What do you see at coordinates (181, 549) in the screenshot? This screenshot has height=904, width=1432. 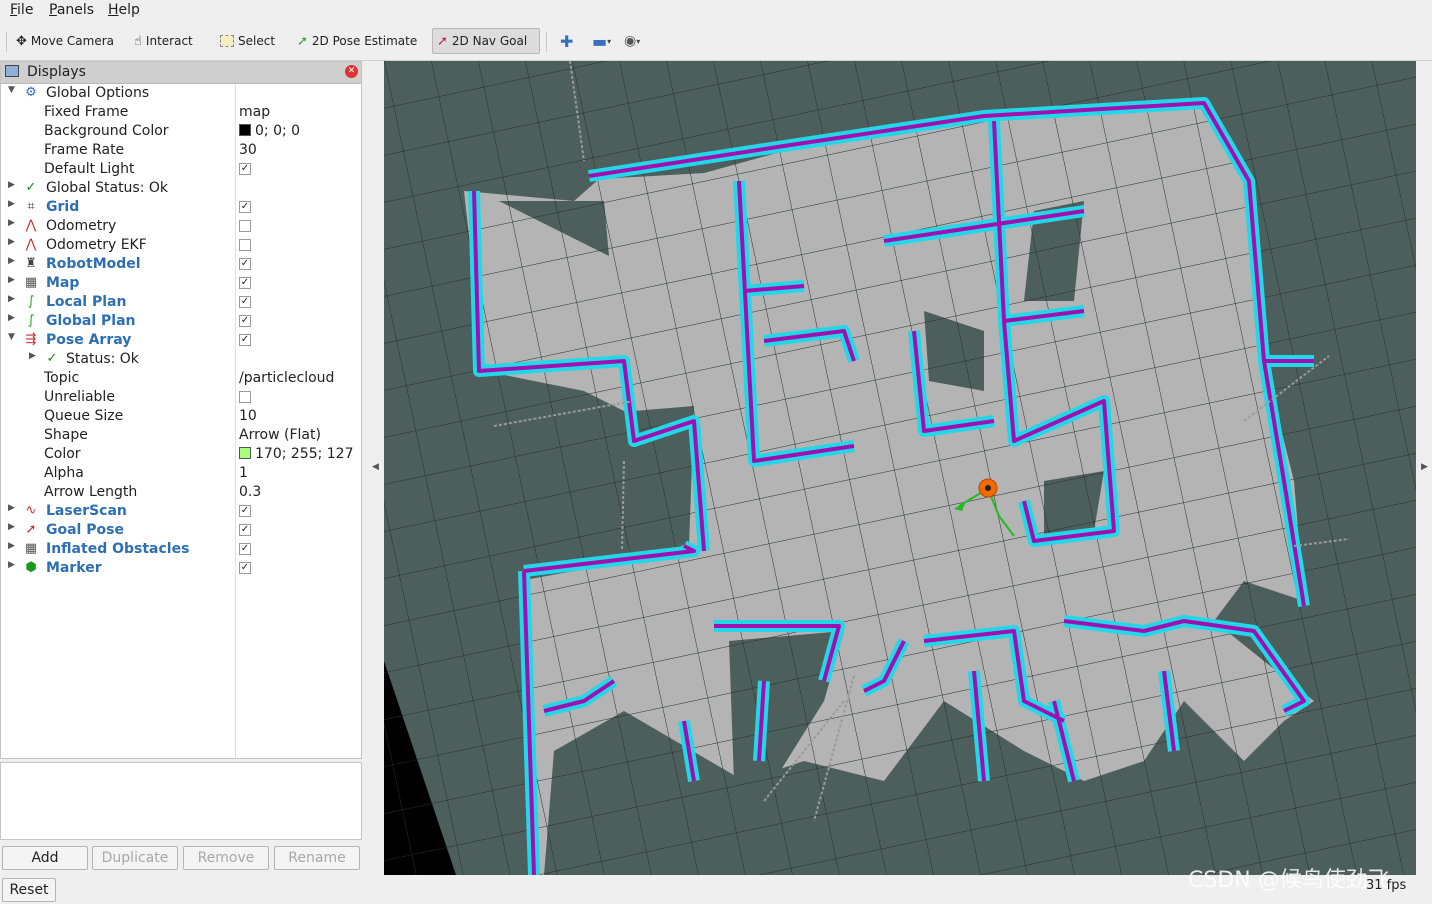 I see `tree-row-inflated-obstacles: ▶ ▦ Inflated Obstacles ✓` at bounding box center [181, 549].